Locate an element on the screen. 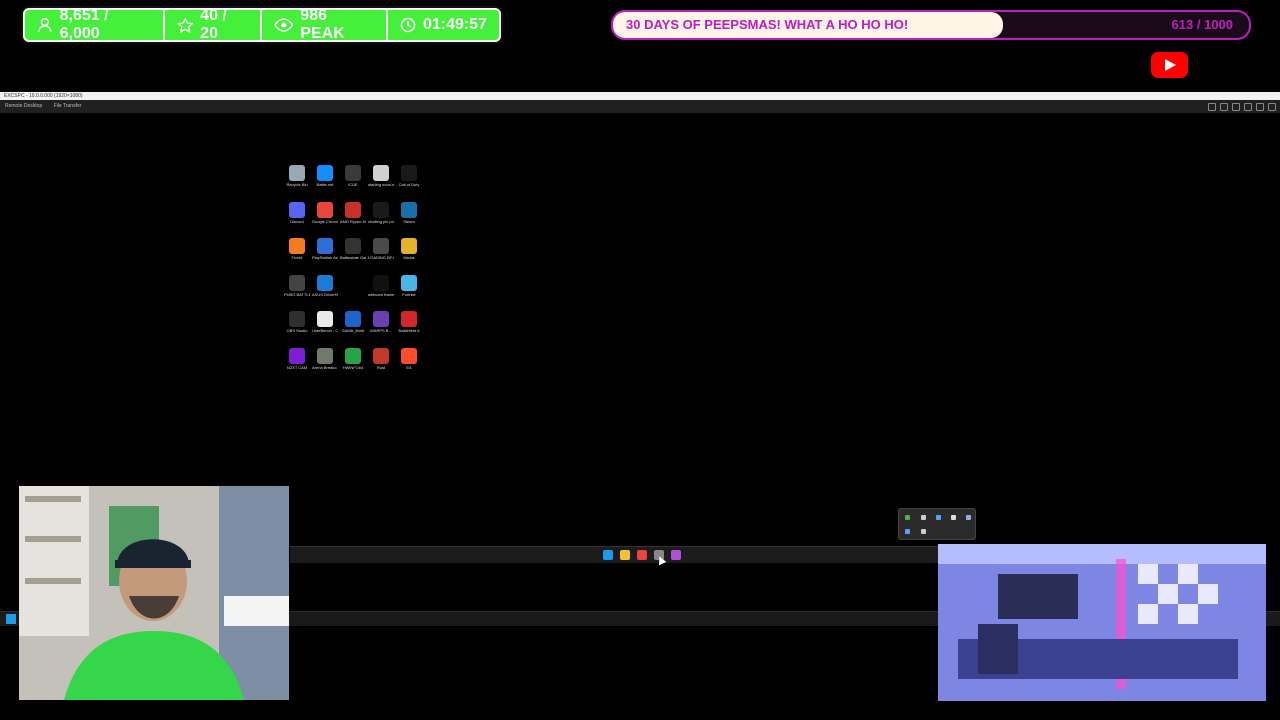 This screenshot has height=720, width=1280. desktop-icon: HWiNFO64 is located at coordinates (353, 358).